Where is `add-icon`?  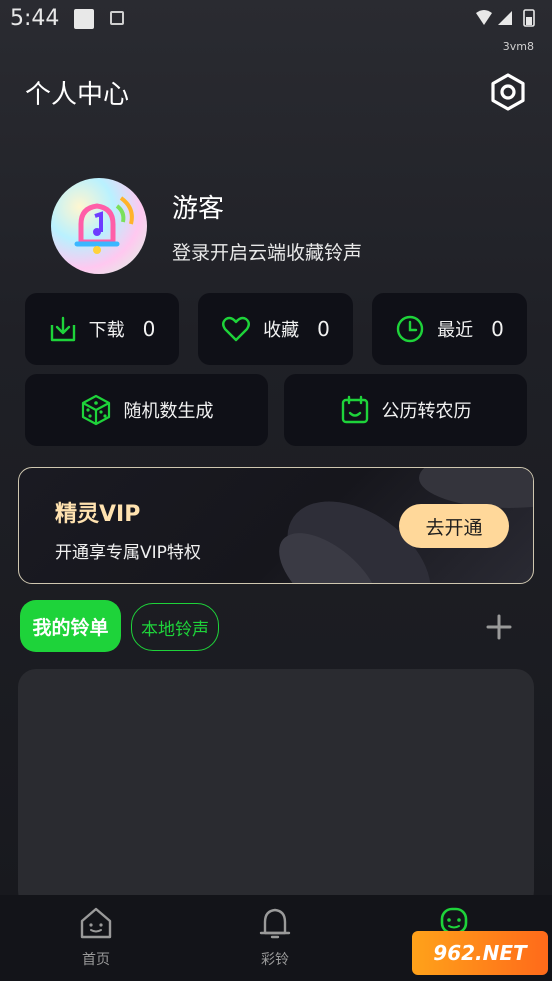
add-icon is located at coordinates (499, 627).